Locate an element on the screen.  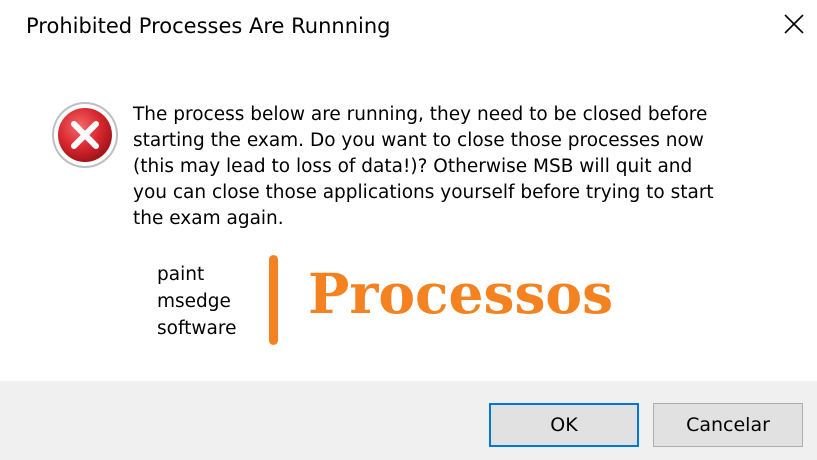
ok-button: OK is located at coordinates (564, 425).